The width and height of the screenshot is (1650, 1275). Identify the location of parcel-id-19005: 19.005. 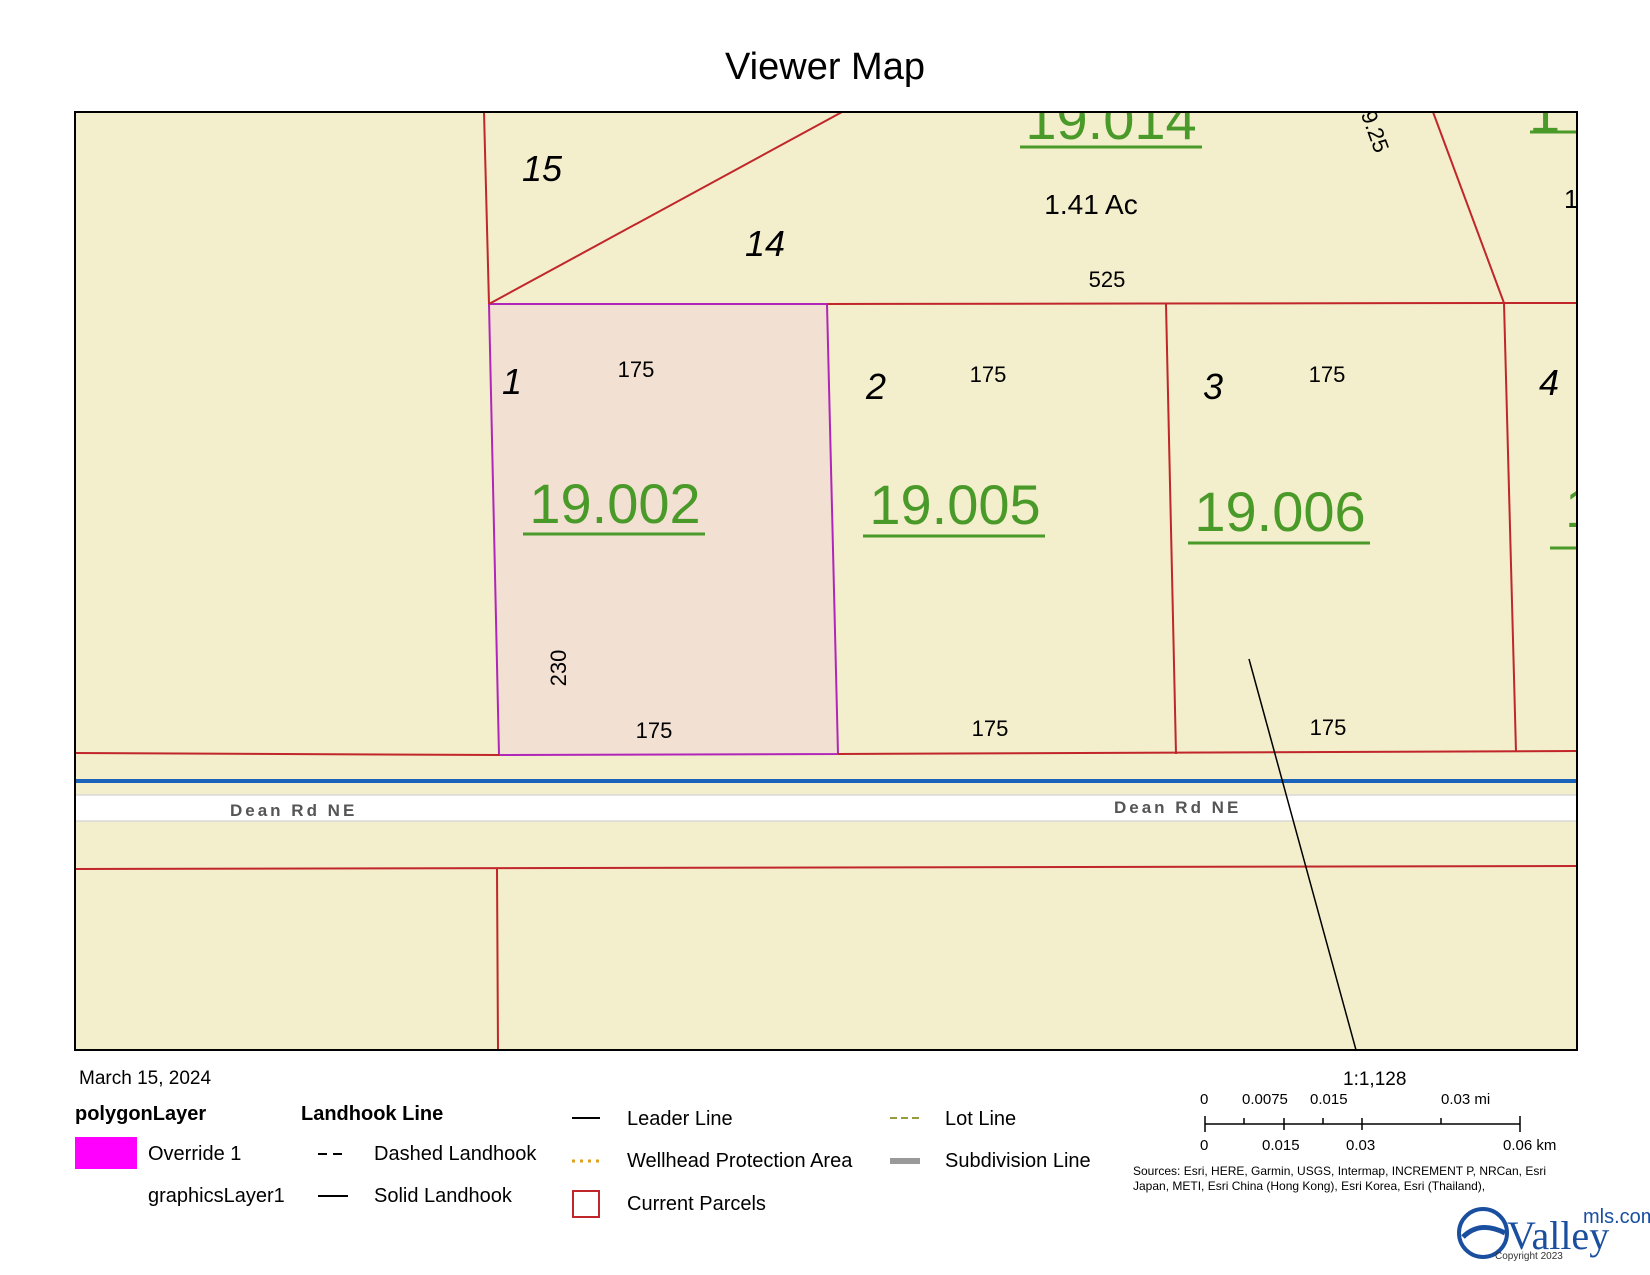
(954, 504).